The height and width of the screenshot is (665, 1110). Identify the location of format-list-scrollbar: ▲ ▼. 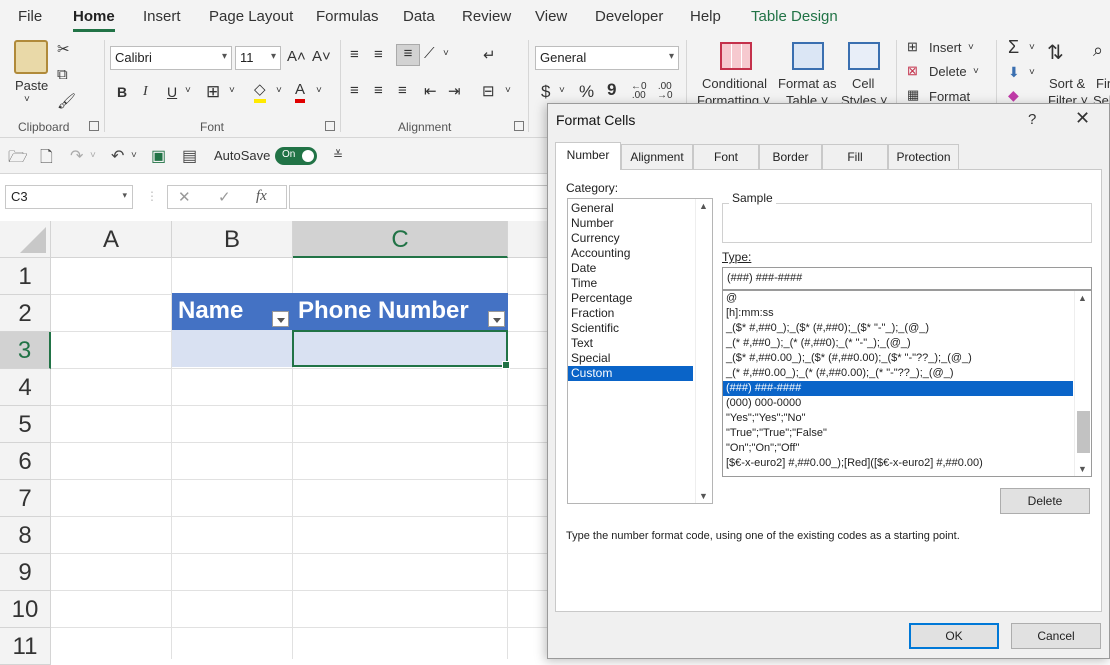
(1082, 383).